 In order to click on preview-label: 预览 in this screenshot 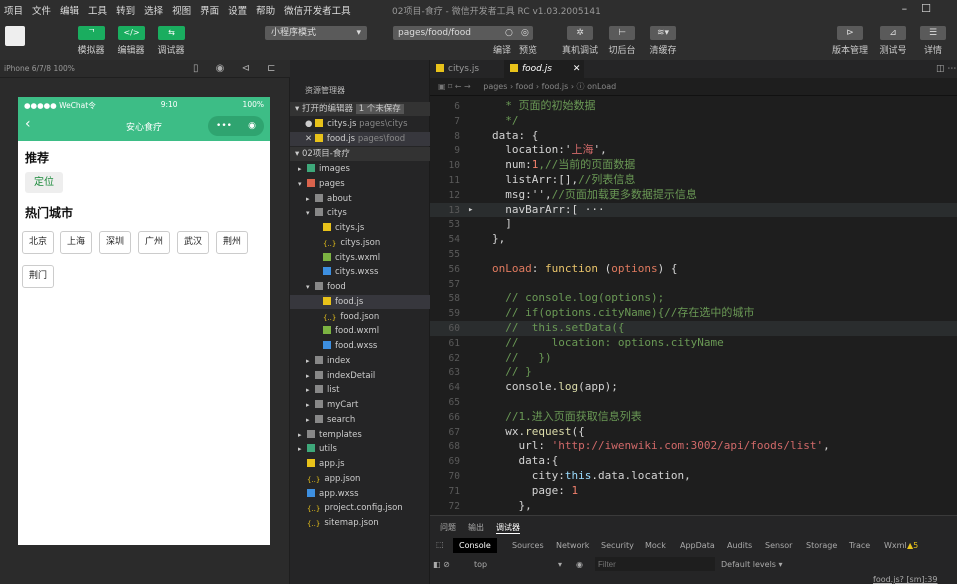, I will do `click(528, 49)`.